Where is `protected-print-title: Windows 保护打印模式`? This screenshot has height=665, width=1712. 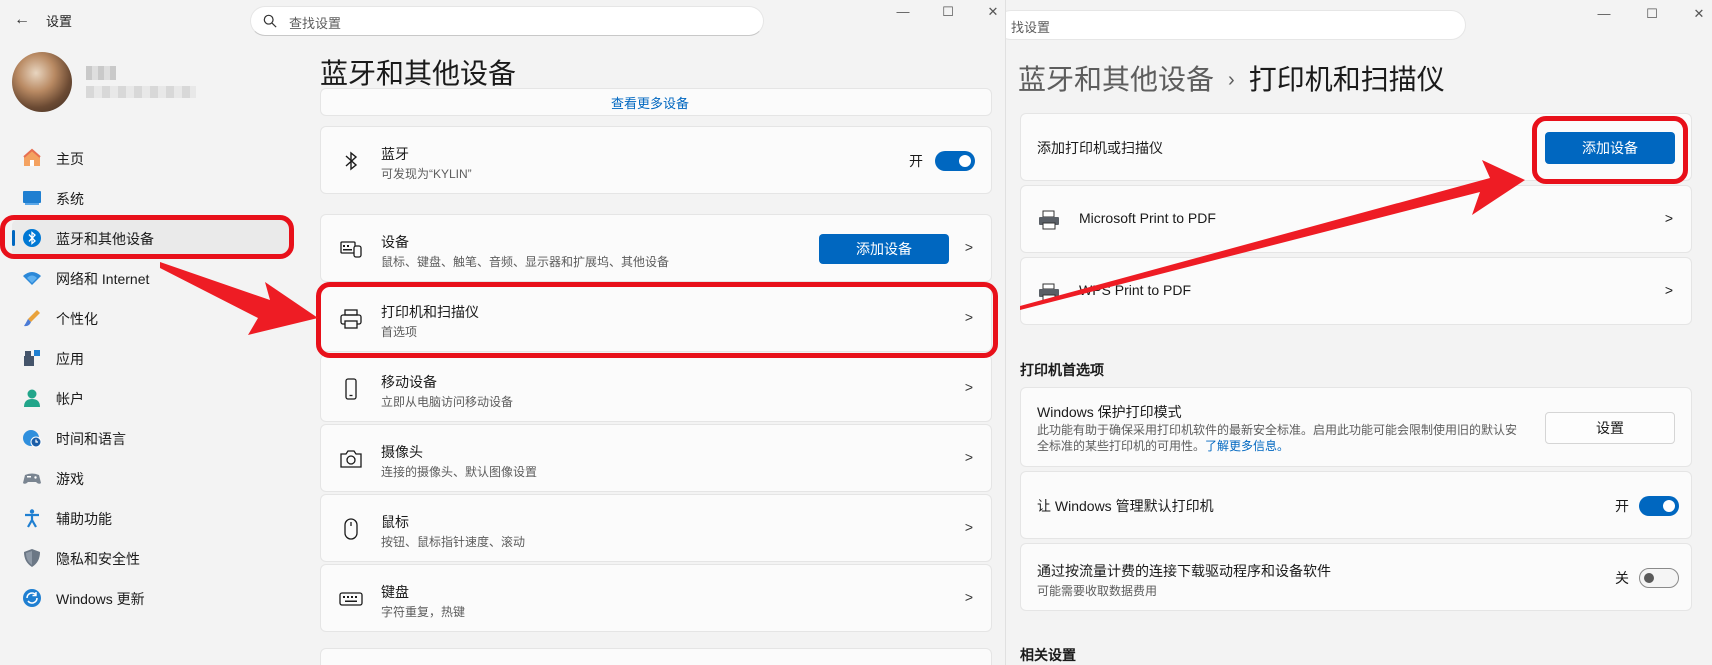 protected-print-title: Windows 保护打印模式 is located at coordinates (1109, 412).